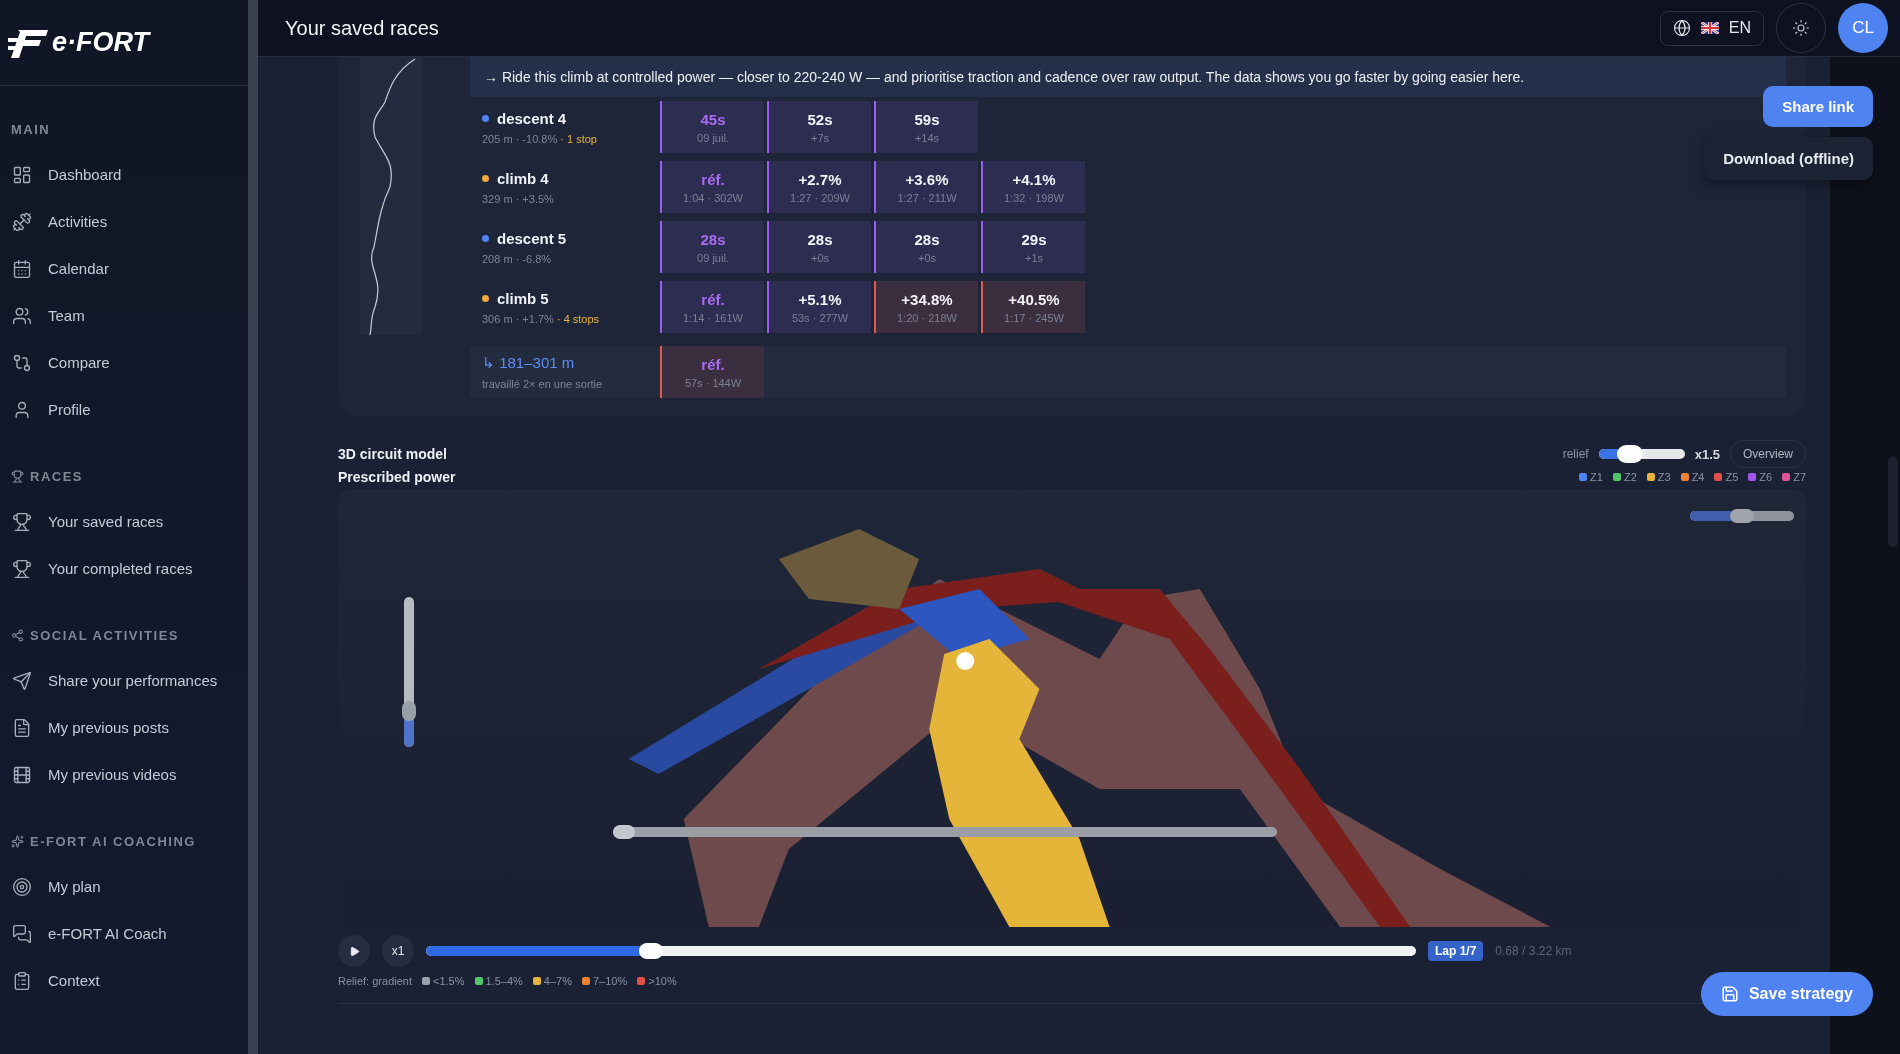  What do you see at coordinates (517, 258) in the screenshot?
I see `segment-meta: 208 m · -6.8%` at bounding box center [517, 258].